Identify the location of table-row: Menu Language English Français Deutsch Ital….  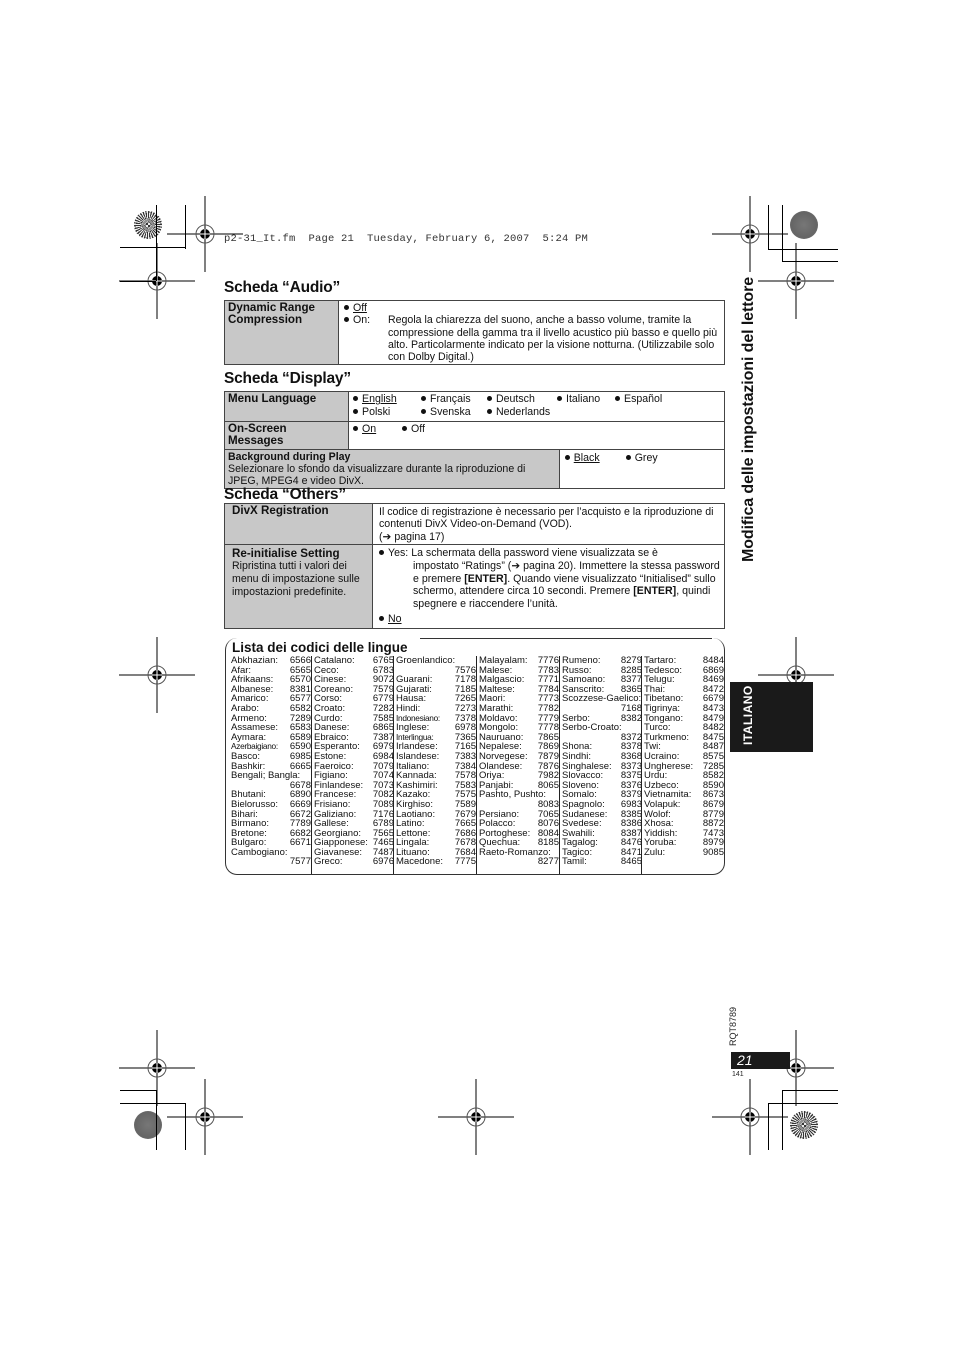
(474, 406).